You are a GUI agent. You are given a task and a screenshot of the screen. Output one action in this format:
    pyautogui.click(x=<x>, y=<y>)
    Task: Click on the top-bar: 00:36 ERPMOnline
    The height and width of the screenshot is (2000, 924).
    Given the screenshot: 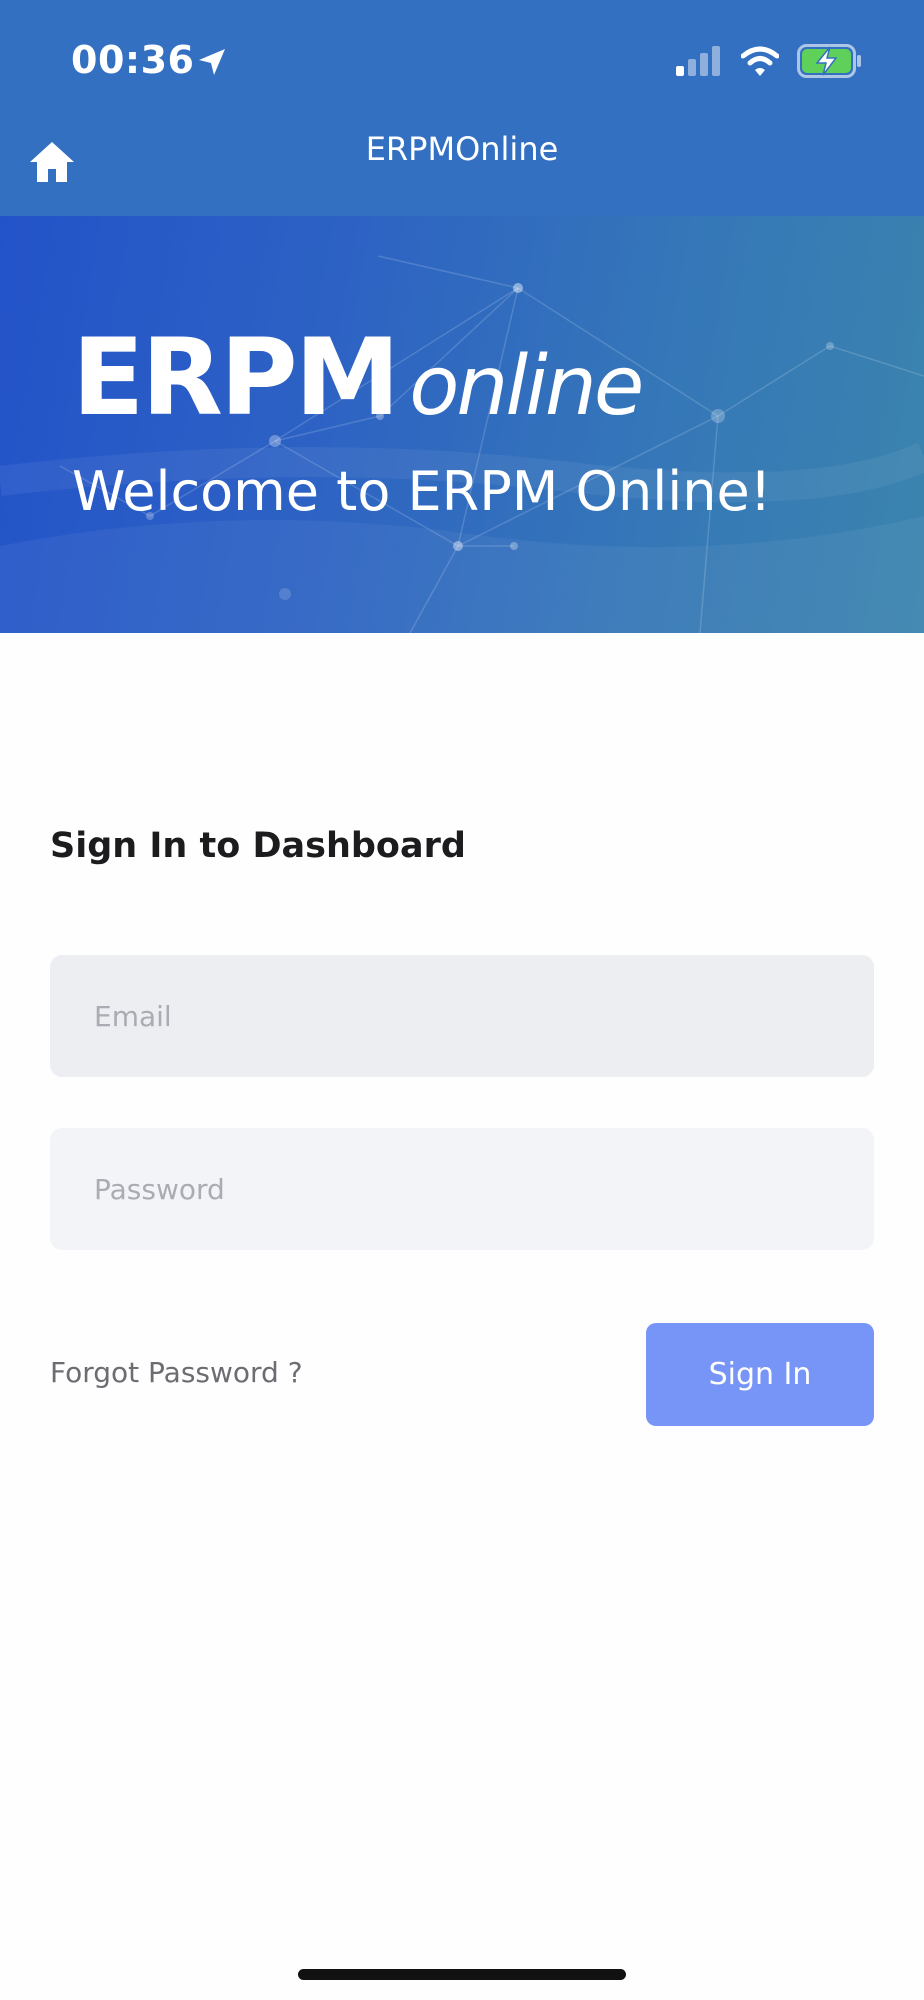 What is the action you would take?
    pyautogui.click(x=462, y=108)
    